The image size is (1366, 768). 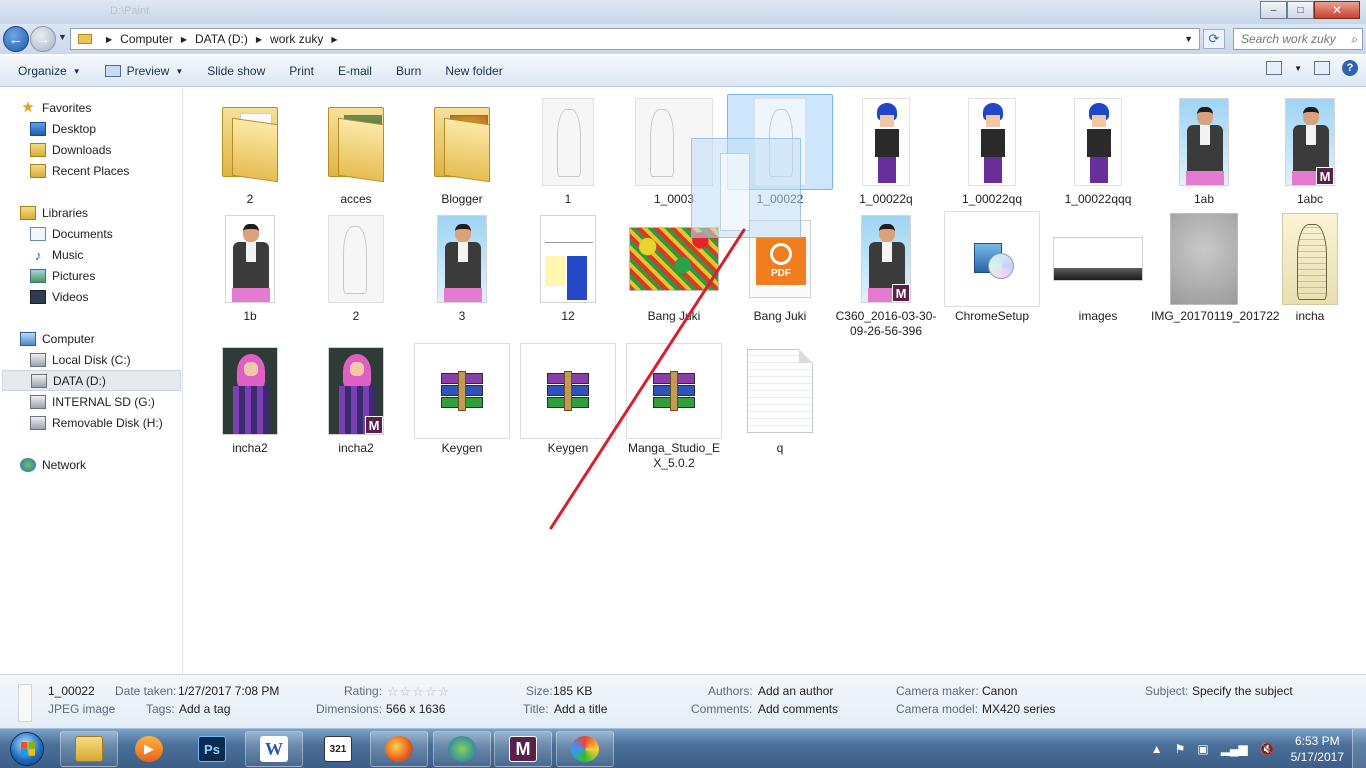 I want to click on nav-desktop: Desktop, so click(x=105, y=128).